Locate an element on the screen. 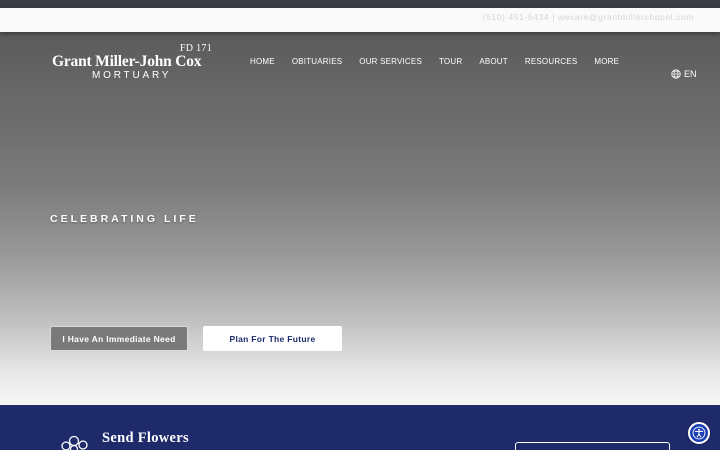 The image size is (720, 450). accessibility-button is located at coordinates (699, 433).